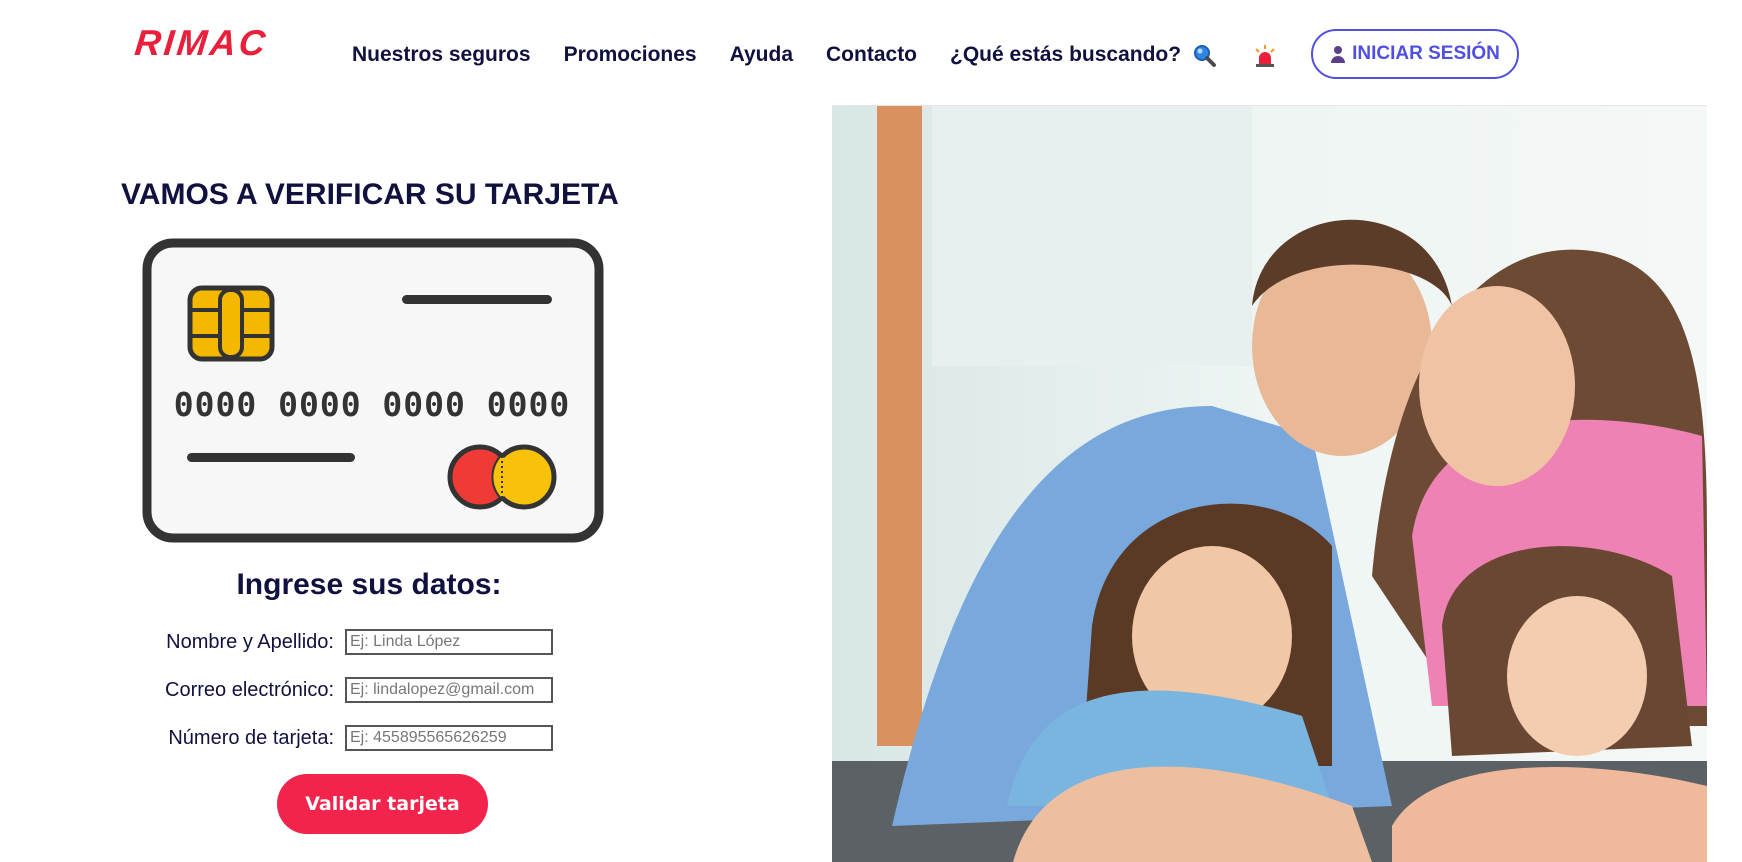 This screenshot has height=862, width=1742. What do you see at coordinates (449, 738) in the screenshot?
I see `card-number-field` at bounding box center [449, 738].